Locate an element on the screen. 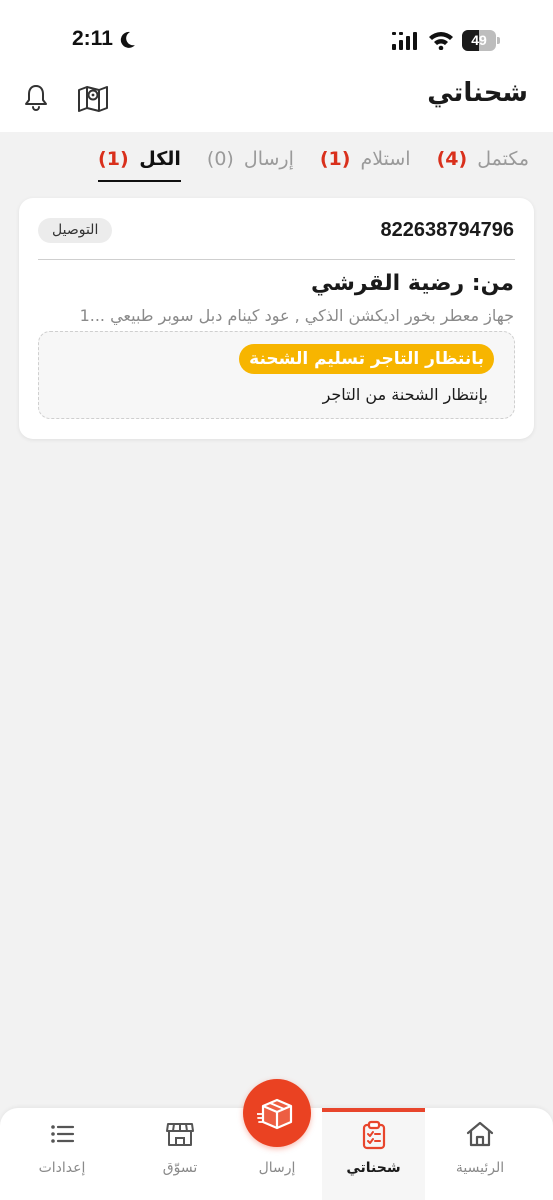 The width and height of the screenshot is (553, 1200). tab-send: إرسال (0) is located at coordinates (250, 165).